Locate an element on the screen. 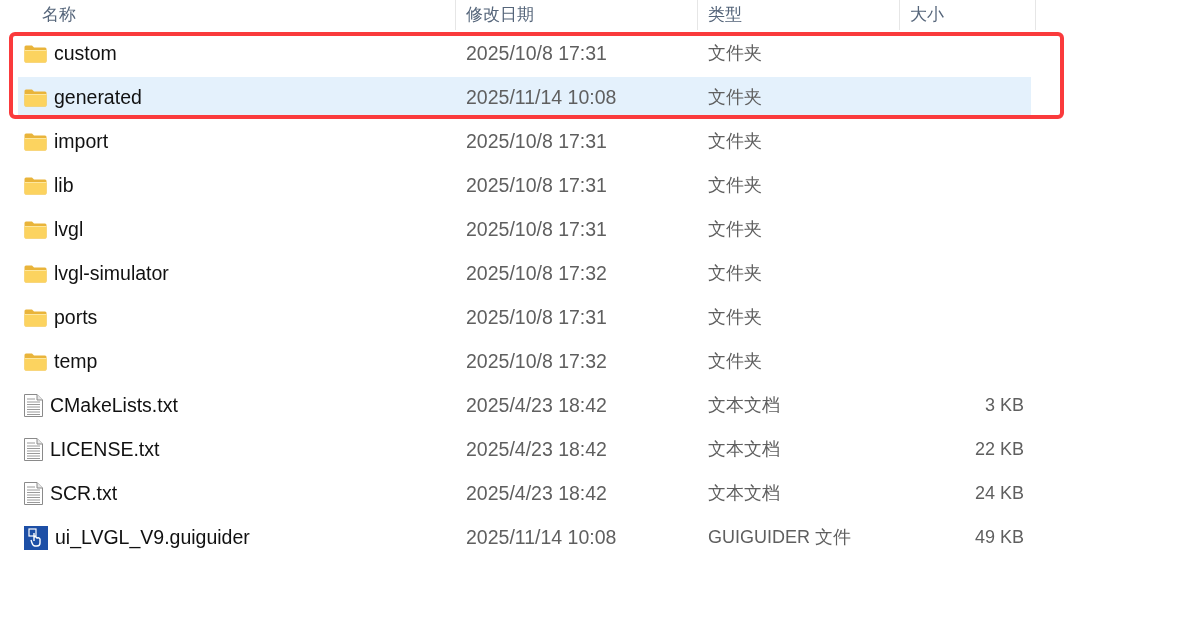 The width and height of the screenshot is (1187, 639). file-name: SCR.txt is located at coordinates (84, 493).